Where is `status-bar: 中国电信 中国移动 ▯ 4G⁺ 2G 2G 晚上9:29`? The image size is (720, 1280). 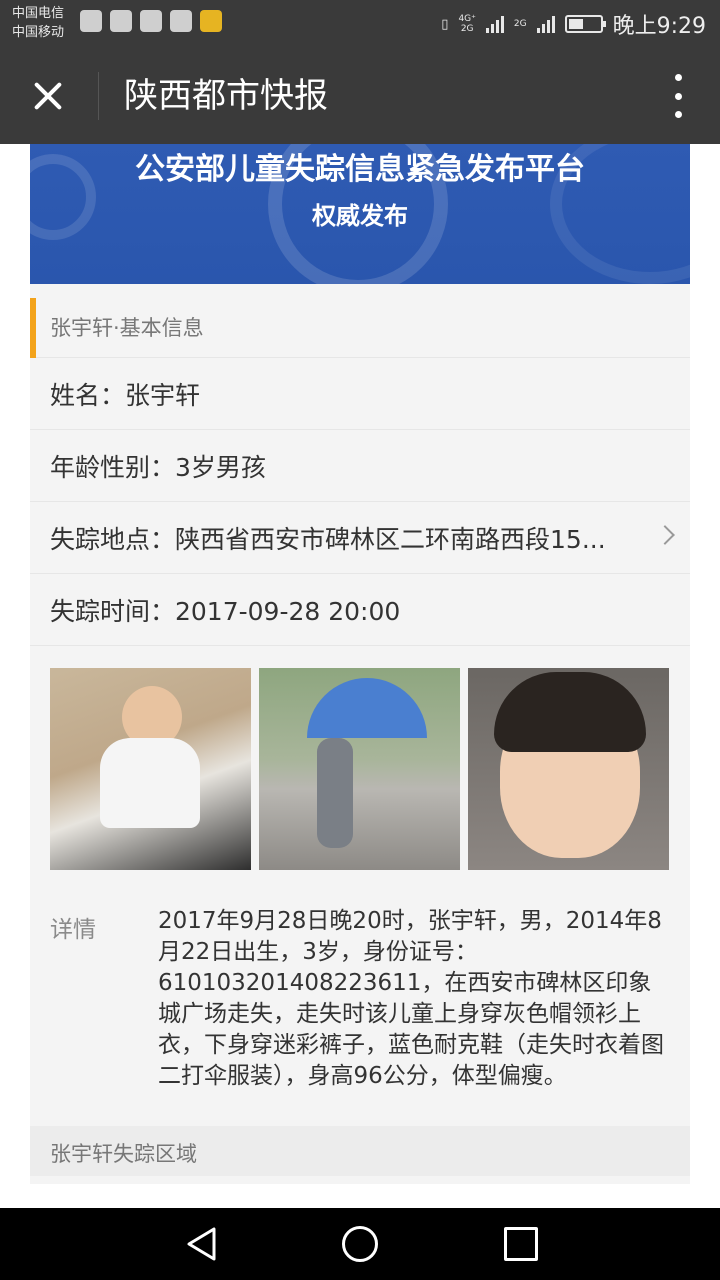 status-bar: 中国电信 中国移动 ▯ 4G⁺ 2G 2G 晚上9:29 is located at coordinates (360, 24).